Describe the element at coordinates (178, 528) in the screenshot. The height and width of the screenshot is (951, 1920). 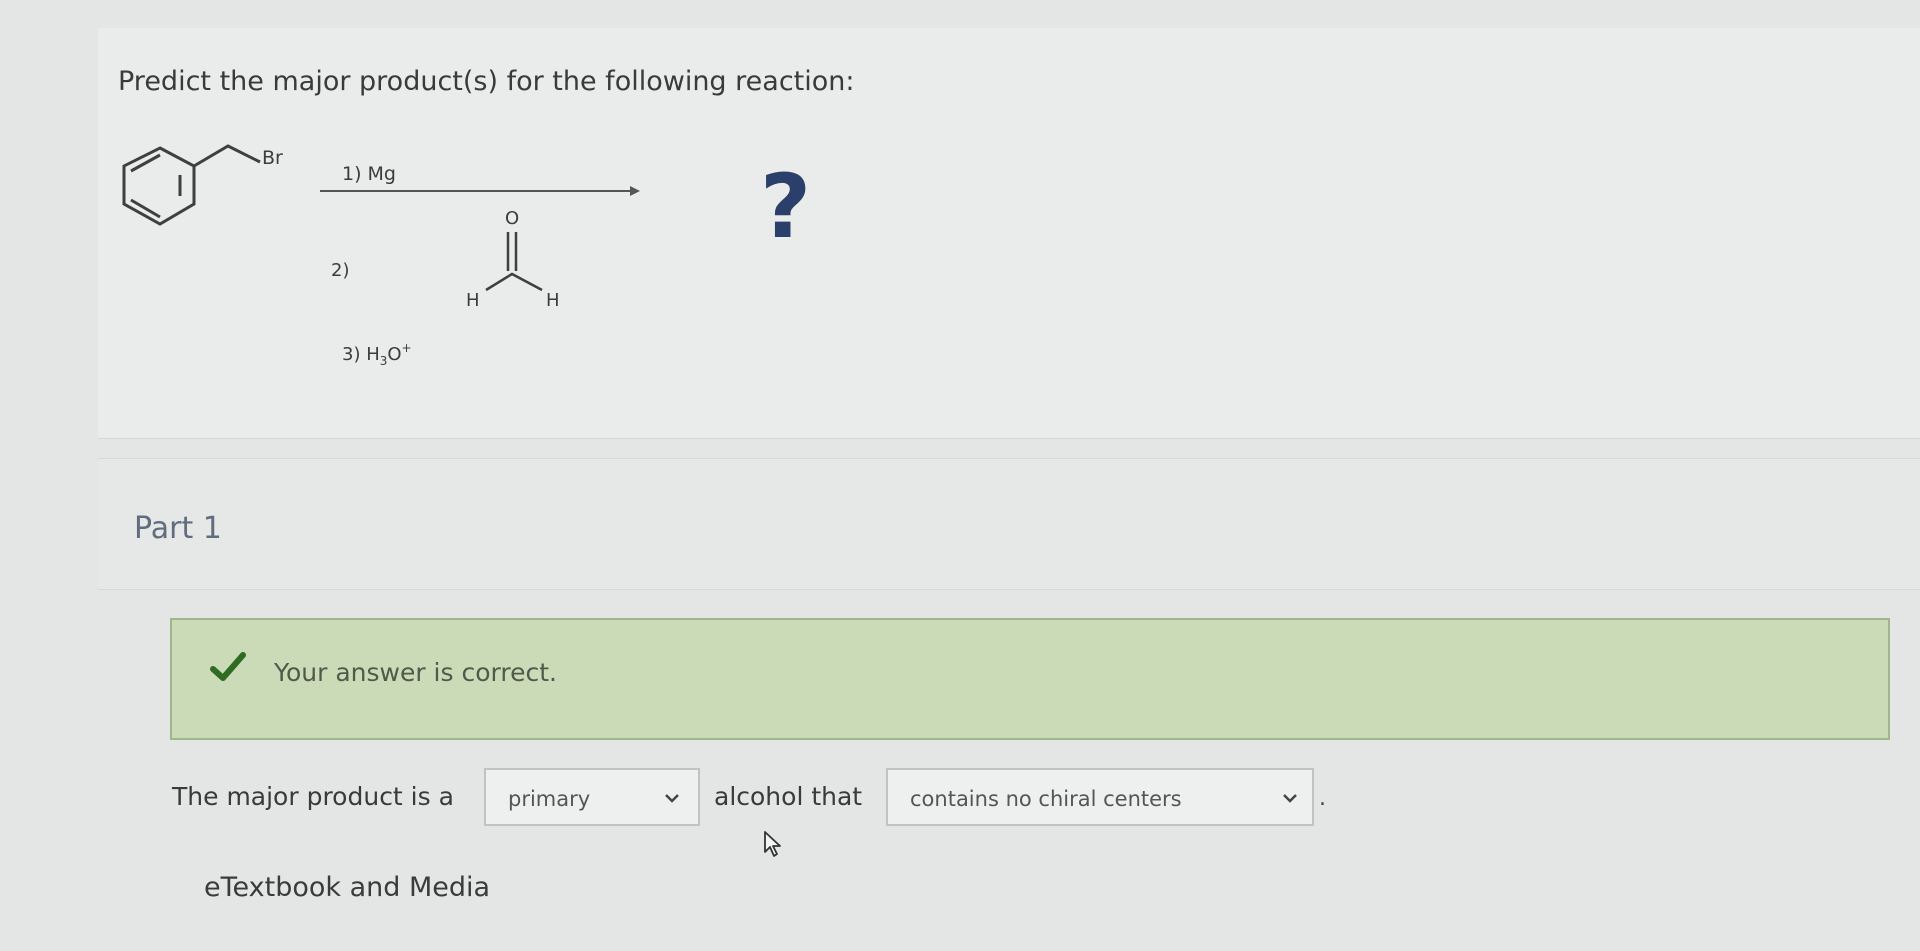
I see `part-label: Part 1` at that location.